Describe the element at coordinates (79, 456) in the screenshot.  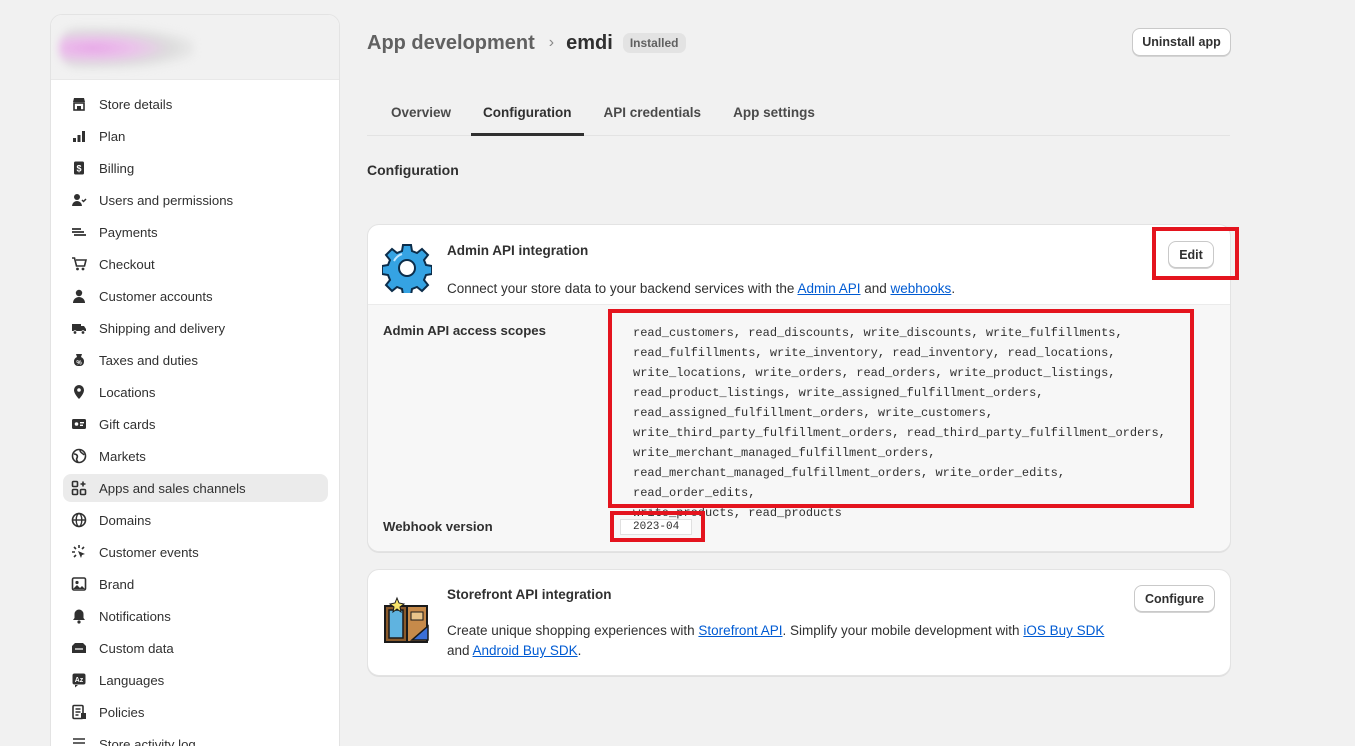
I see `globe-icon` at that location.